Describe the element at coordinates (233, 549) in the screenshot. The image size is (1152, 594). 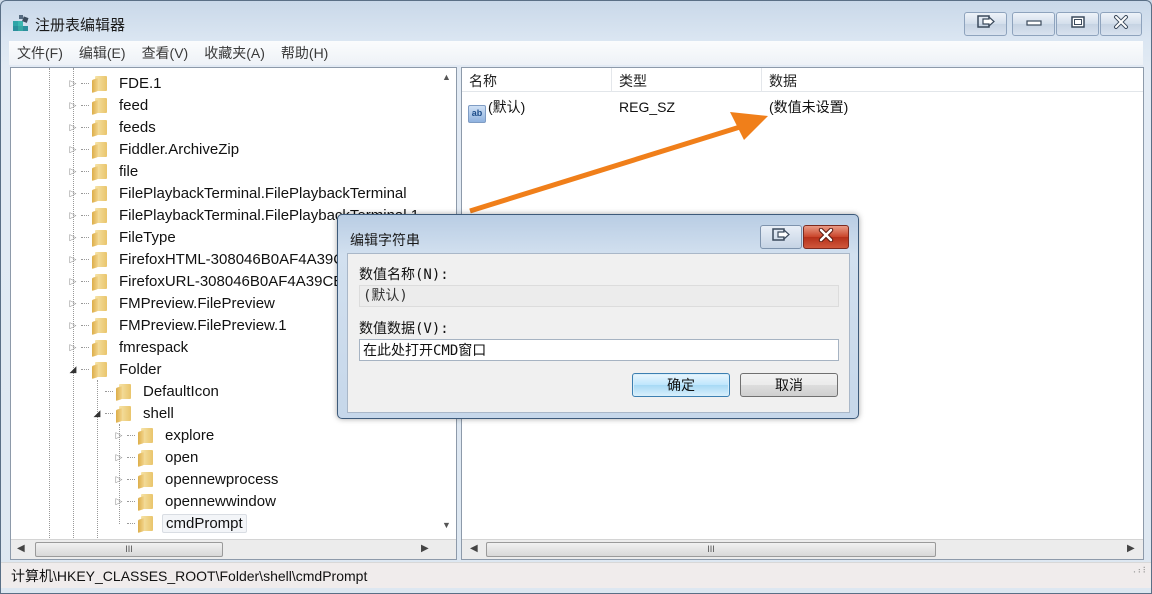
I see `tree-horizontal-scrollbar: ◀ III ▶` at that location.